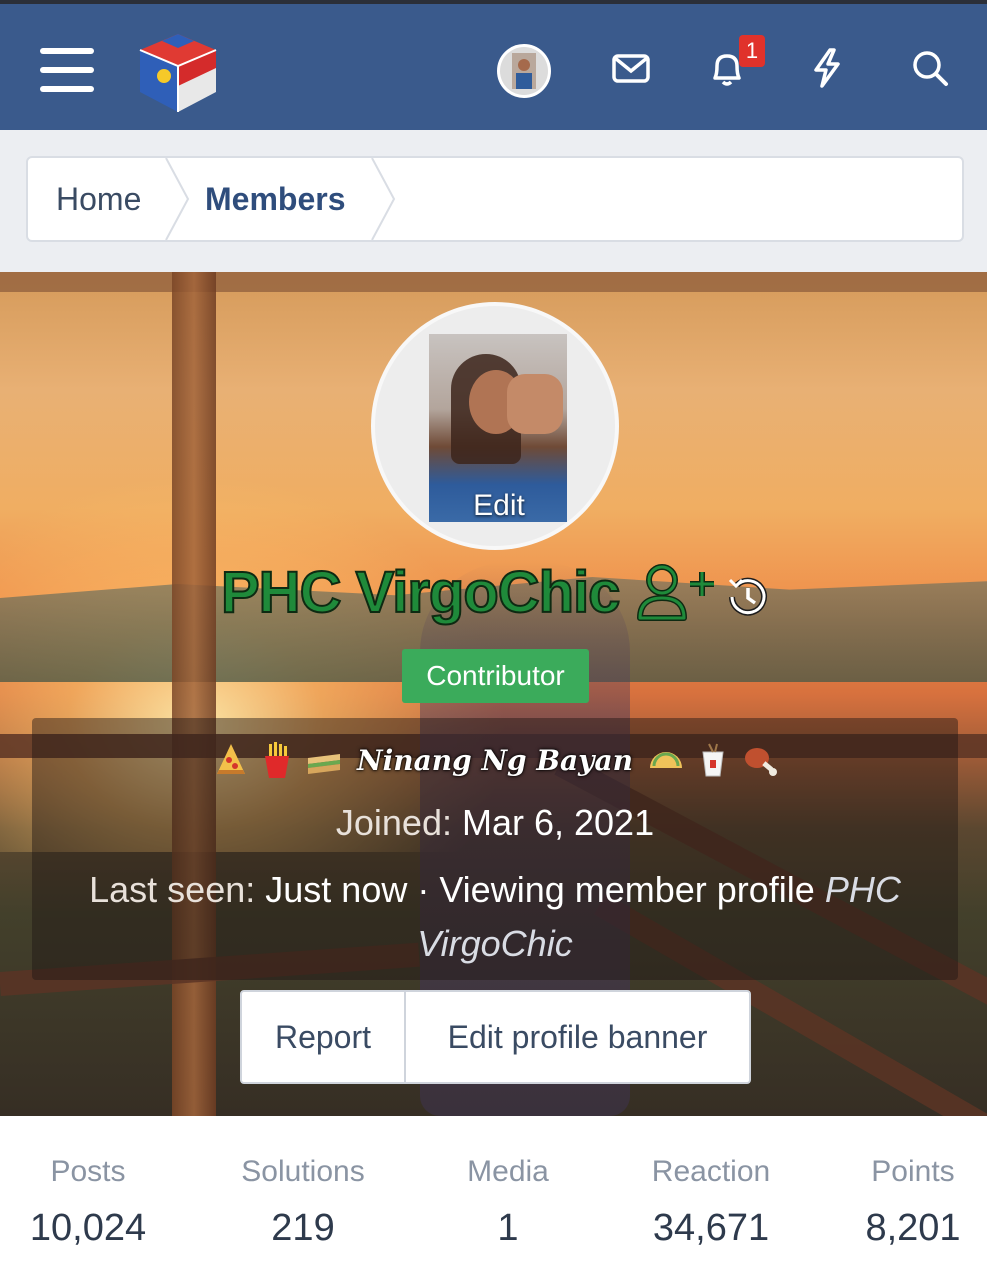  I want to click on last-seen-label: Last seen:, so click(172, 889).